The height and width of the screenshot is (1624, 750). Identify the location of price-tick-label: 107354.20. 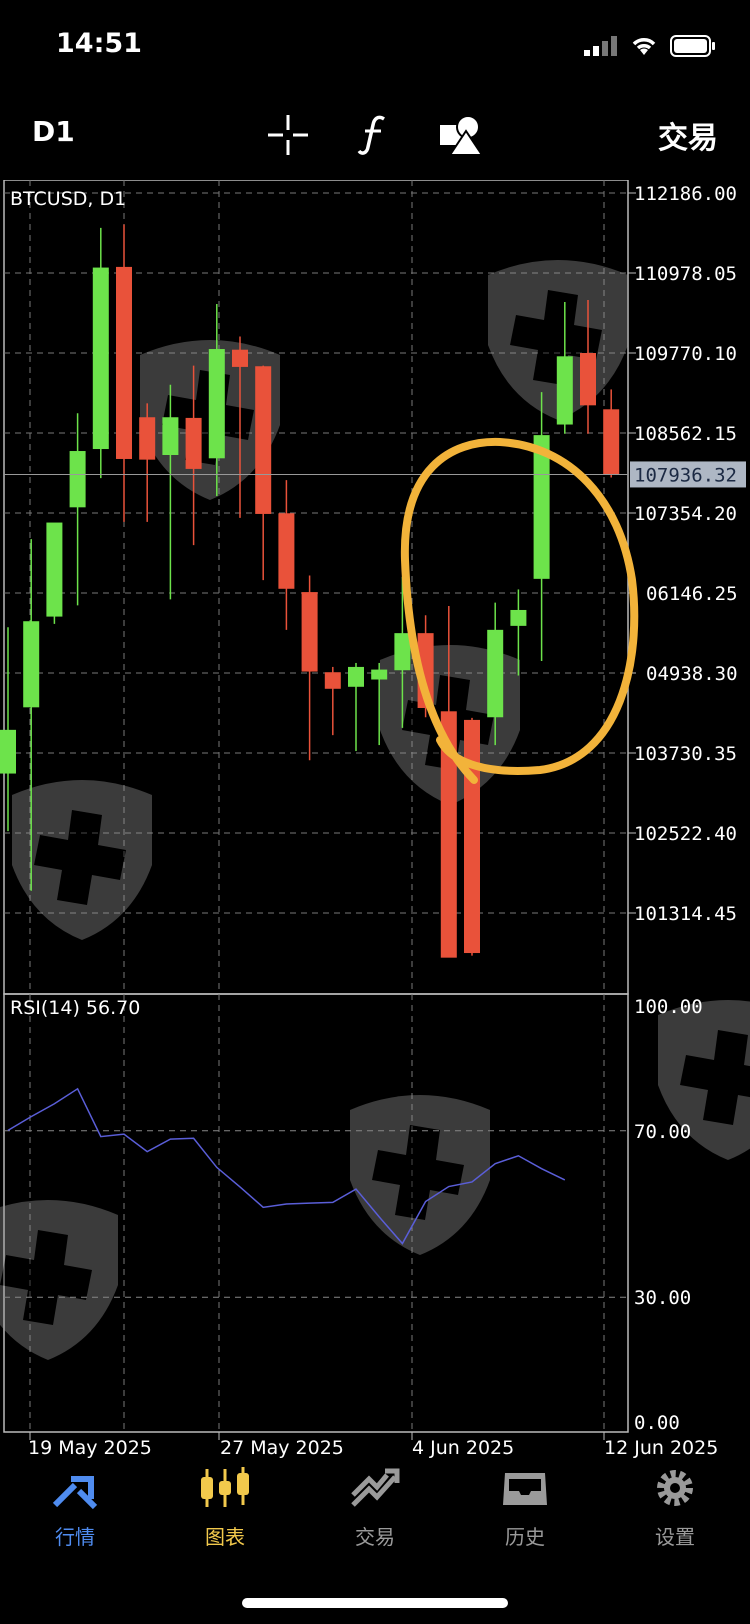
(685, 514).